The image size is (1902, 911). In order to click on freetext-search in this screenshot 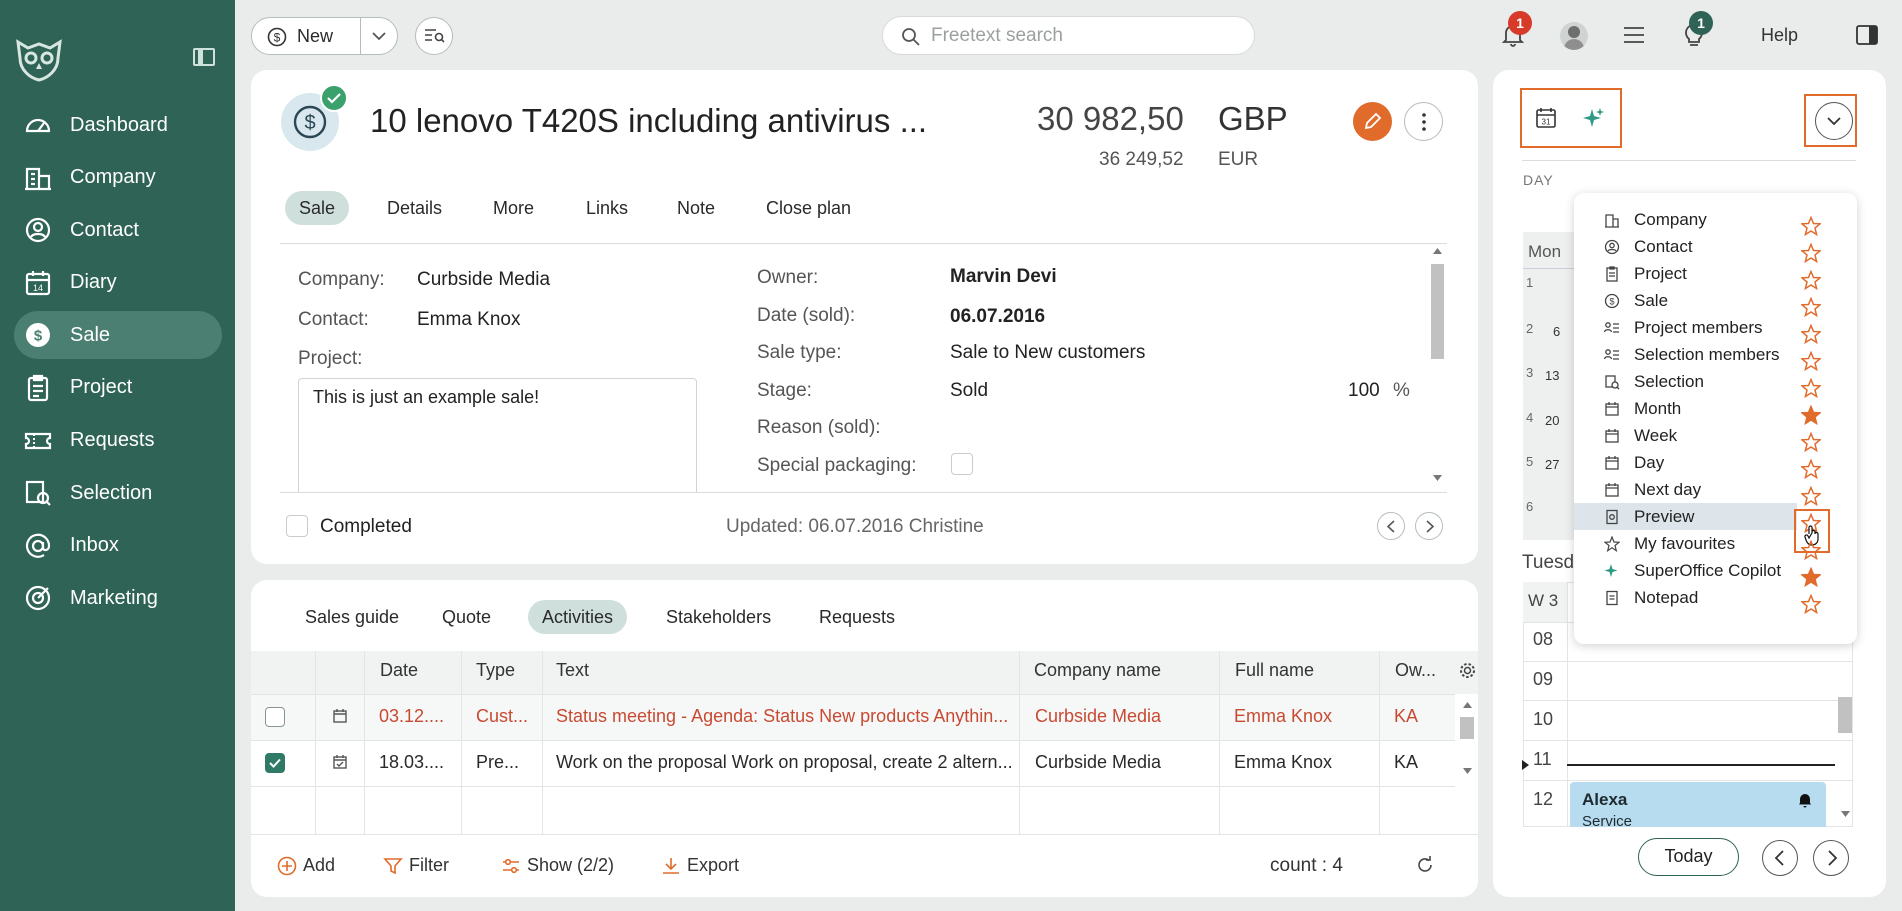, I will do `click(1068, 35)`.